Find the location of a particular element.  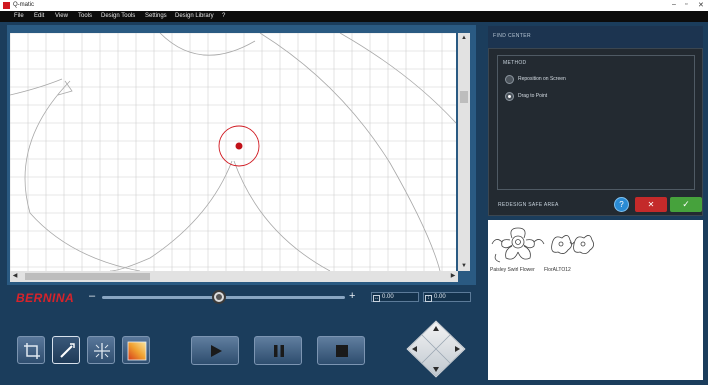

zoom-out-button: – is located at coordinates (92, 296).